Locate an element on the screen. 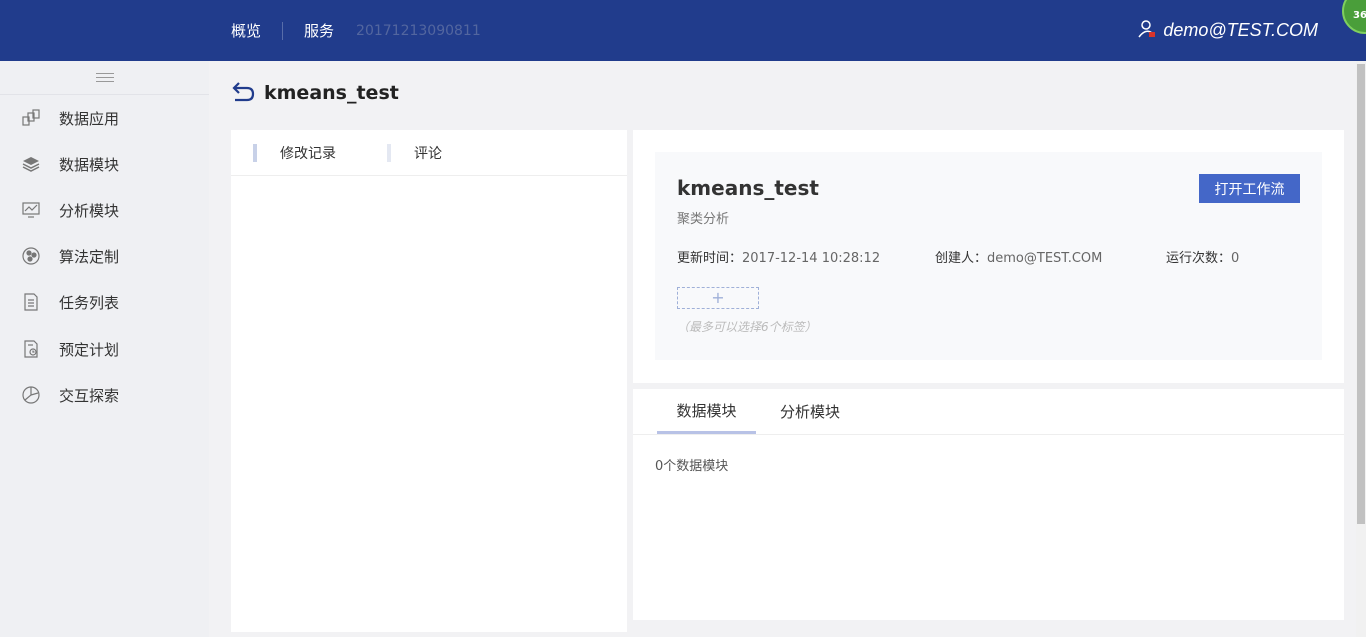 Image resolution: width=1366 pixels, height=637 pixels. meta-label: 创建人： is located at coordinates (961, 258).